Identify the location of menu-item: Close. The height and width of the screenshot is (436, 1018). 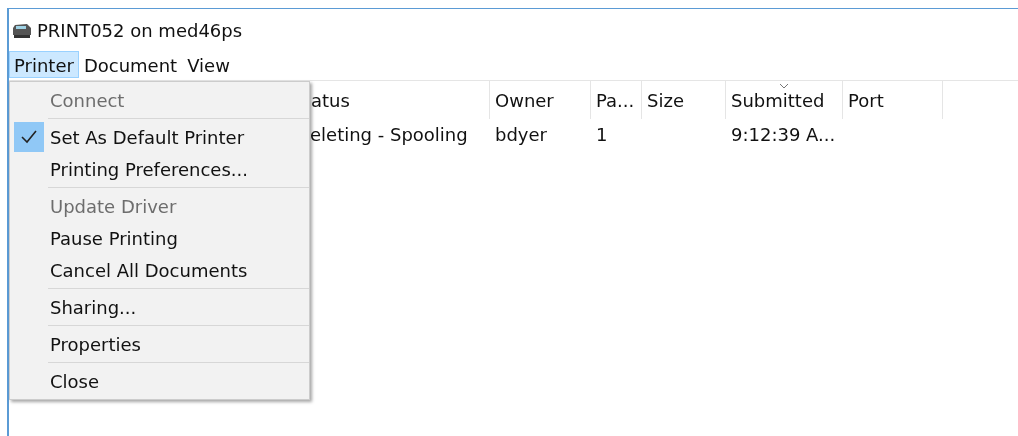
(159, 381).